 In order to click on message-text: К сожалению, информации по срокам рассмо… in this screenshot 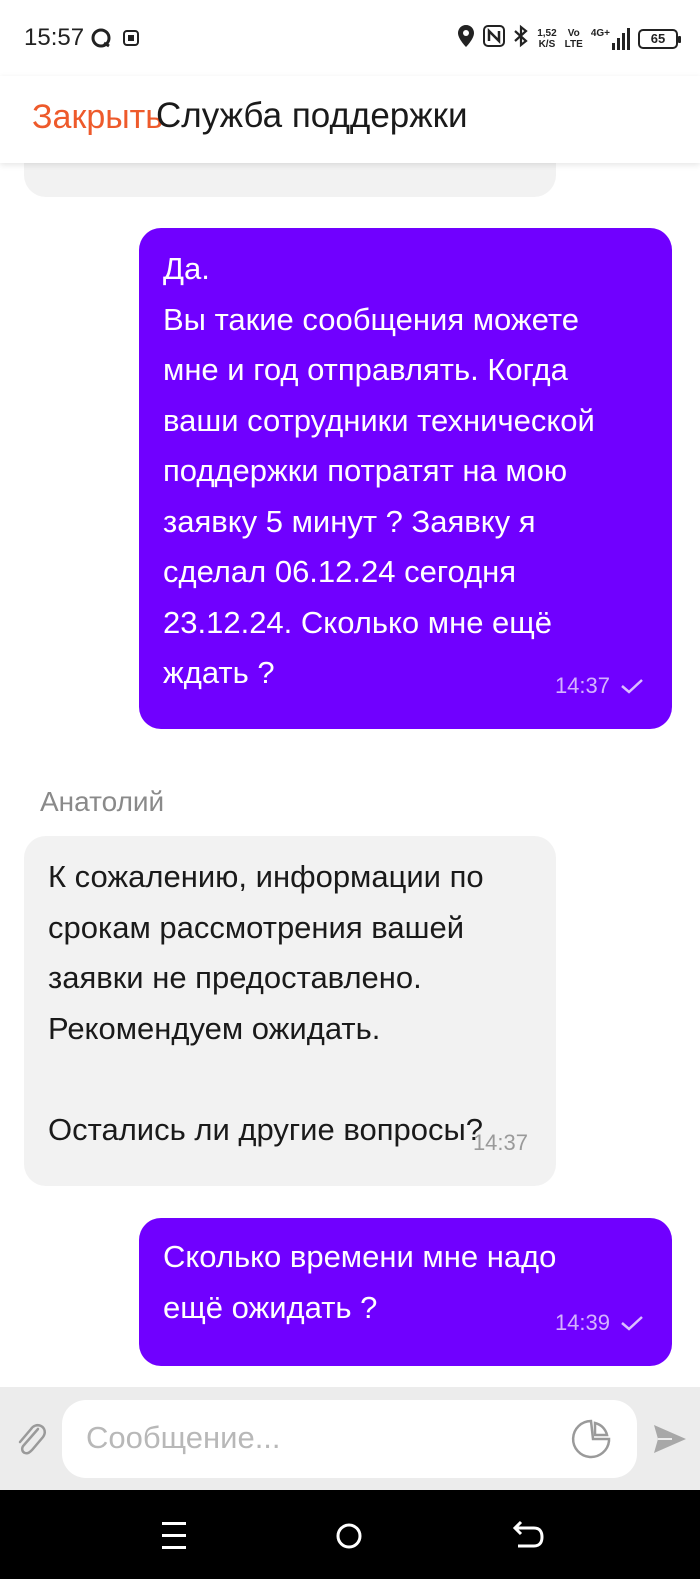, I will do `click(266, 1003)`.